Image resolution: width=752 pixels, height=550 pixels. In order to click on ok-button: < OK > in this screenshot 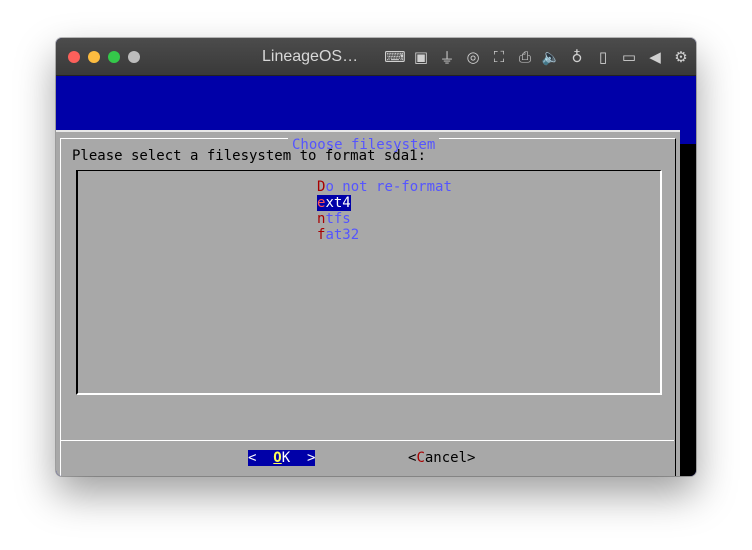, I will do `click(282, 458)`.